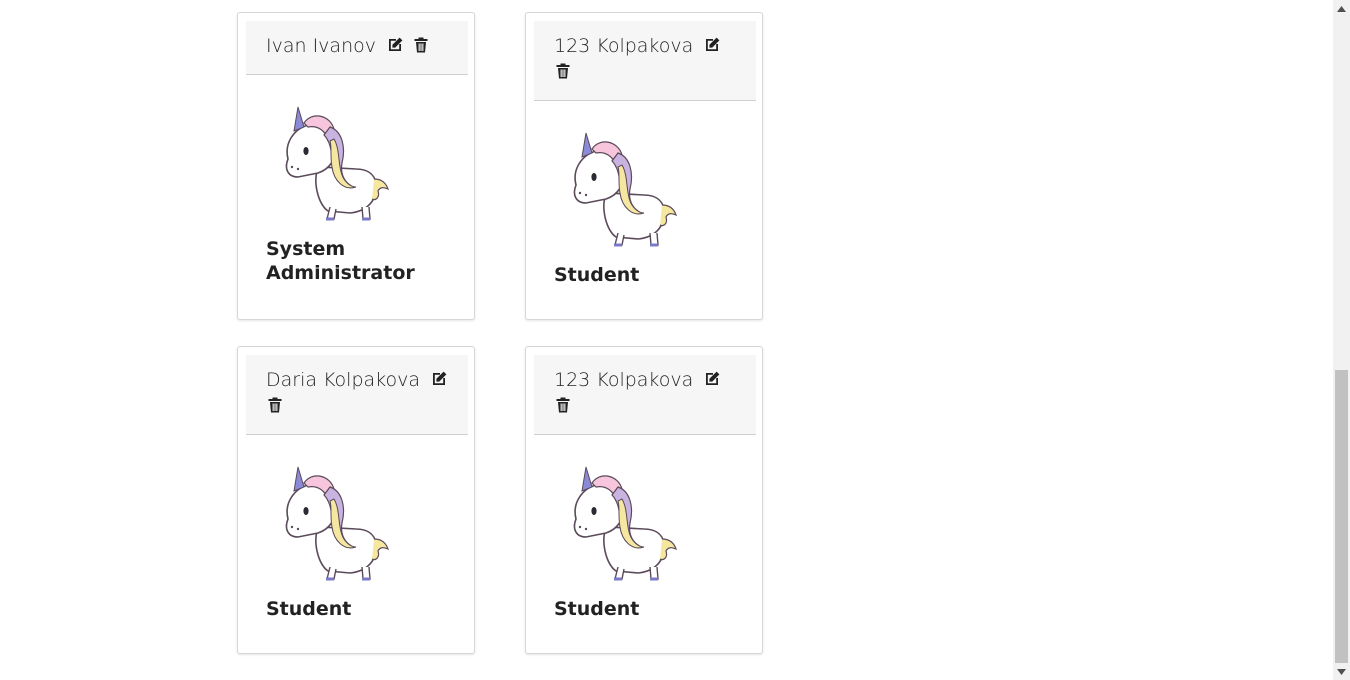 The width and height of the screenshot is (1350, 680). Describe the element at coordinates (361, 261) in the screenshot. I see `user-role: System Administrator` at that location.